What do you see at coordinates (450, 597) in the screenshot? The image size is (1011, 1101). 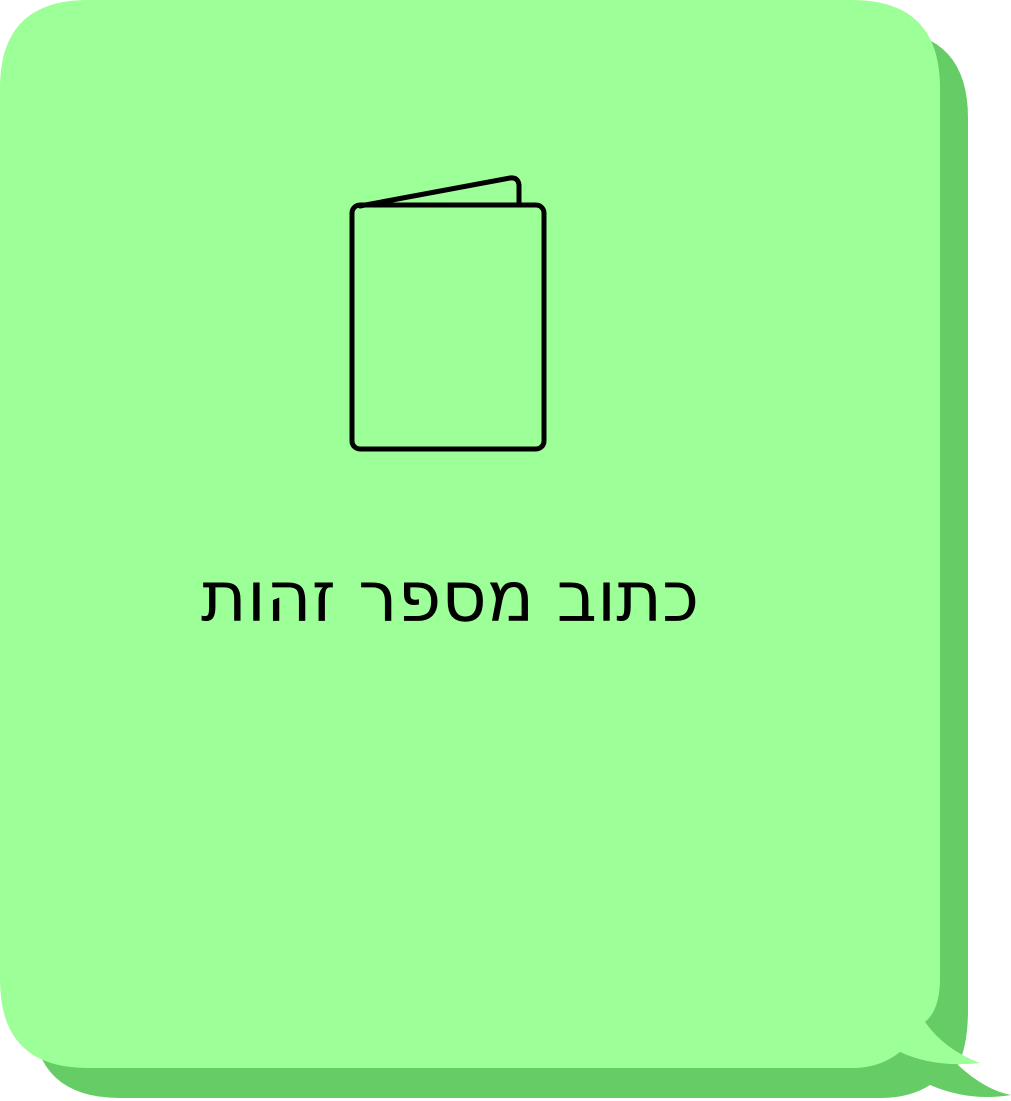 I see `card-label: כתוב מספר זהות` at bounding box center [450, 597].